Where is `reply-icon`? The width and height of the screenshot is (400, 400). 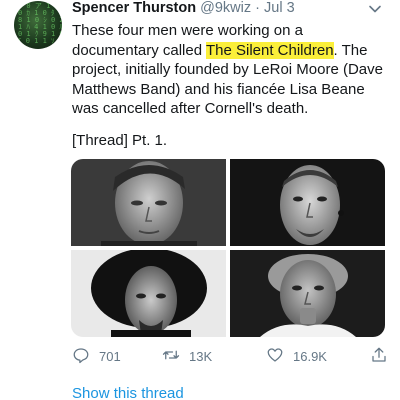 reply-icon is located at coordinates (85, 356).